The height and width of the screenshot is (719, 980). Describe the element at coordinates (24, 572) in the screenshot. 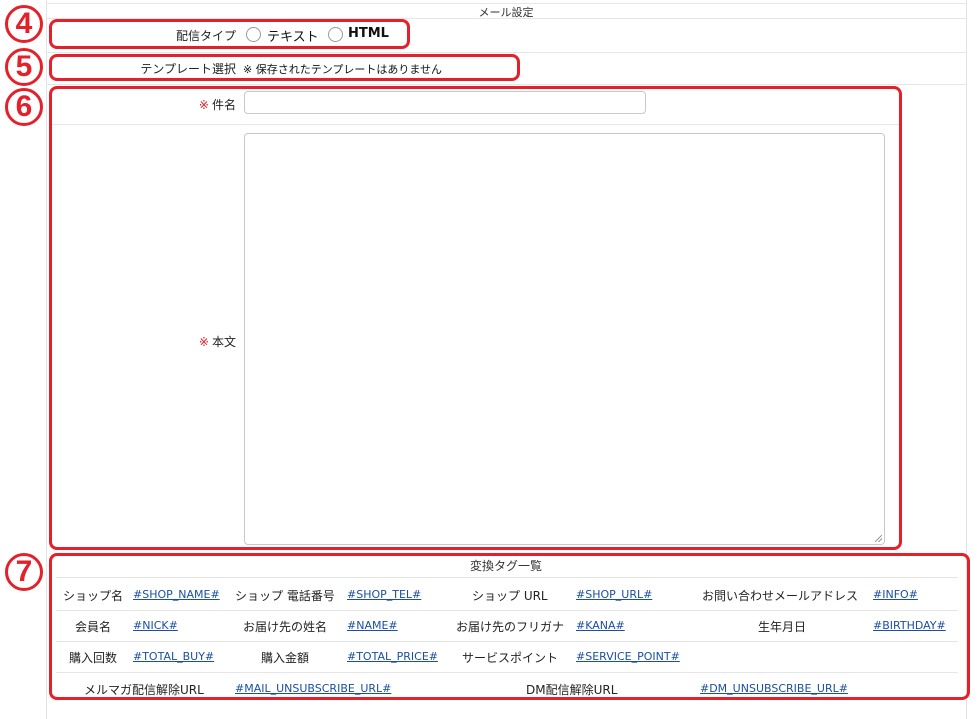

I see `marker-7: 7` at that location.